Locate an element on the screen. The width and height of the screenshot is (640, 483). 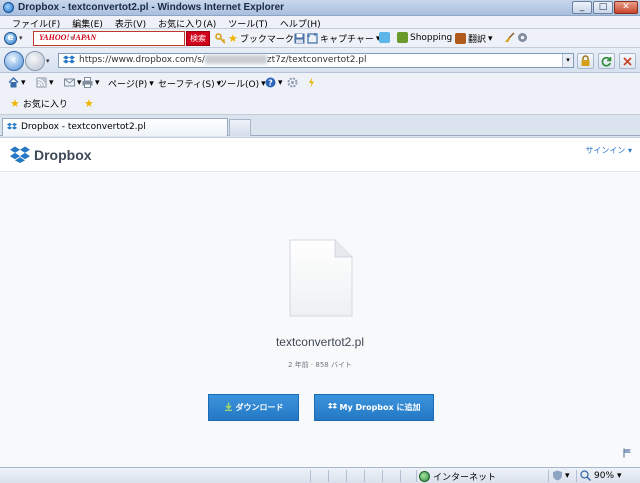
print-button: ▾ is located at coordinates (91, 82).